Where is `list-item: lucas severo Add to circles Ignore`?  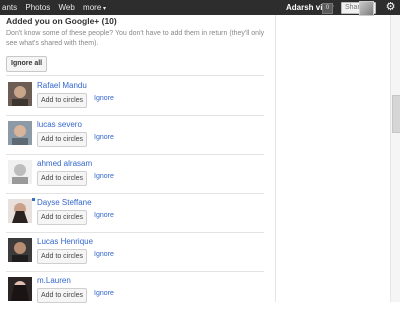
list-item: lucas severo Add to circles Ignore is located at coordinates (135, 137).